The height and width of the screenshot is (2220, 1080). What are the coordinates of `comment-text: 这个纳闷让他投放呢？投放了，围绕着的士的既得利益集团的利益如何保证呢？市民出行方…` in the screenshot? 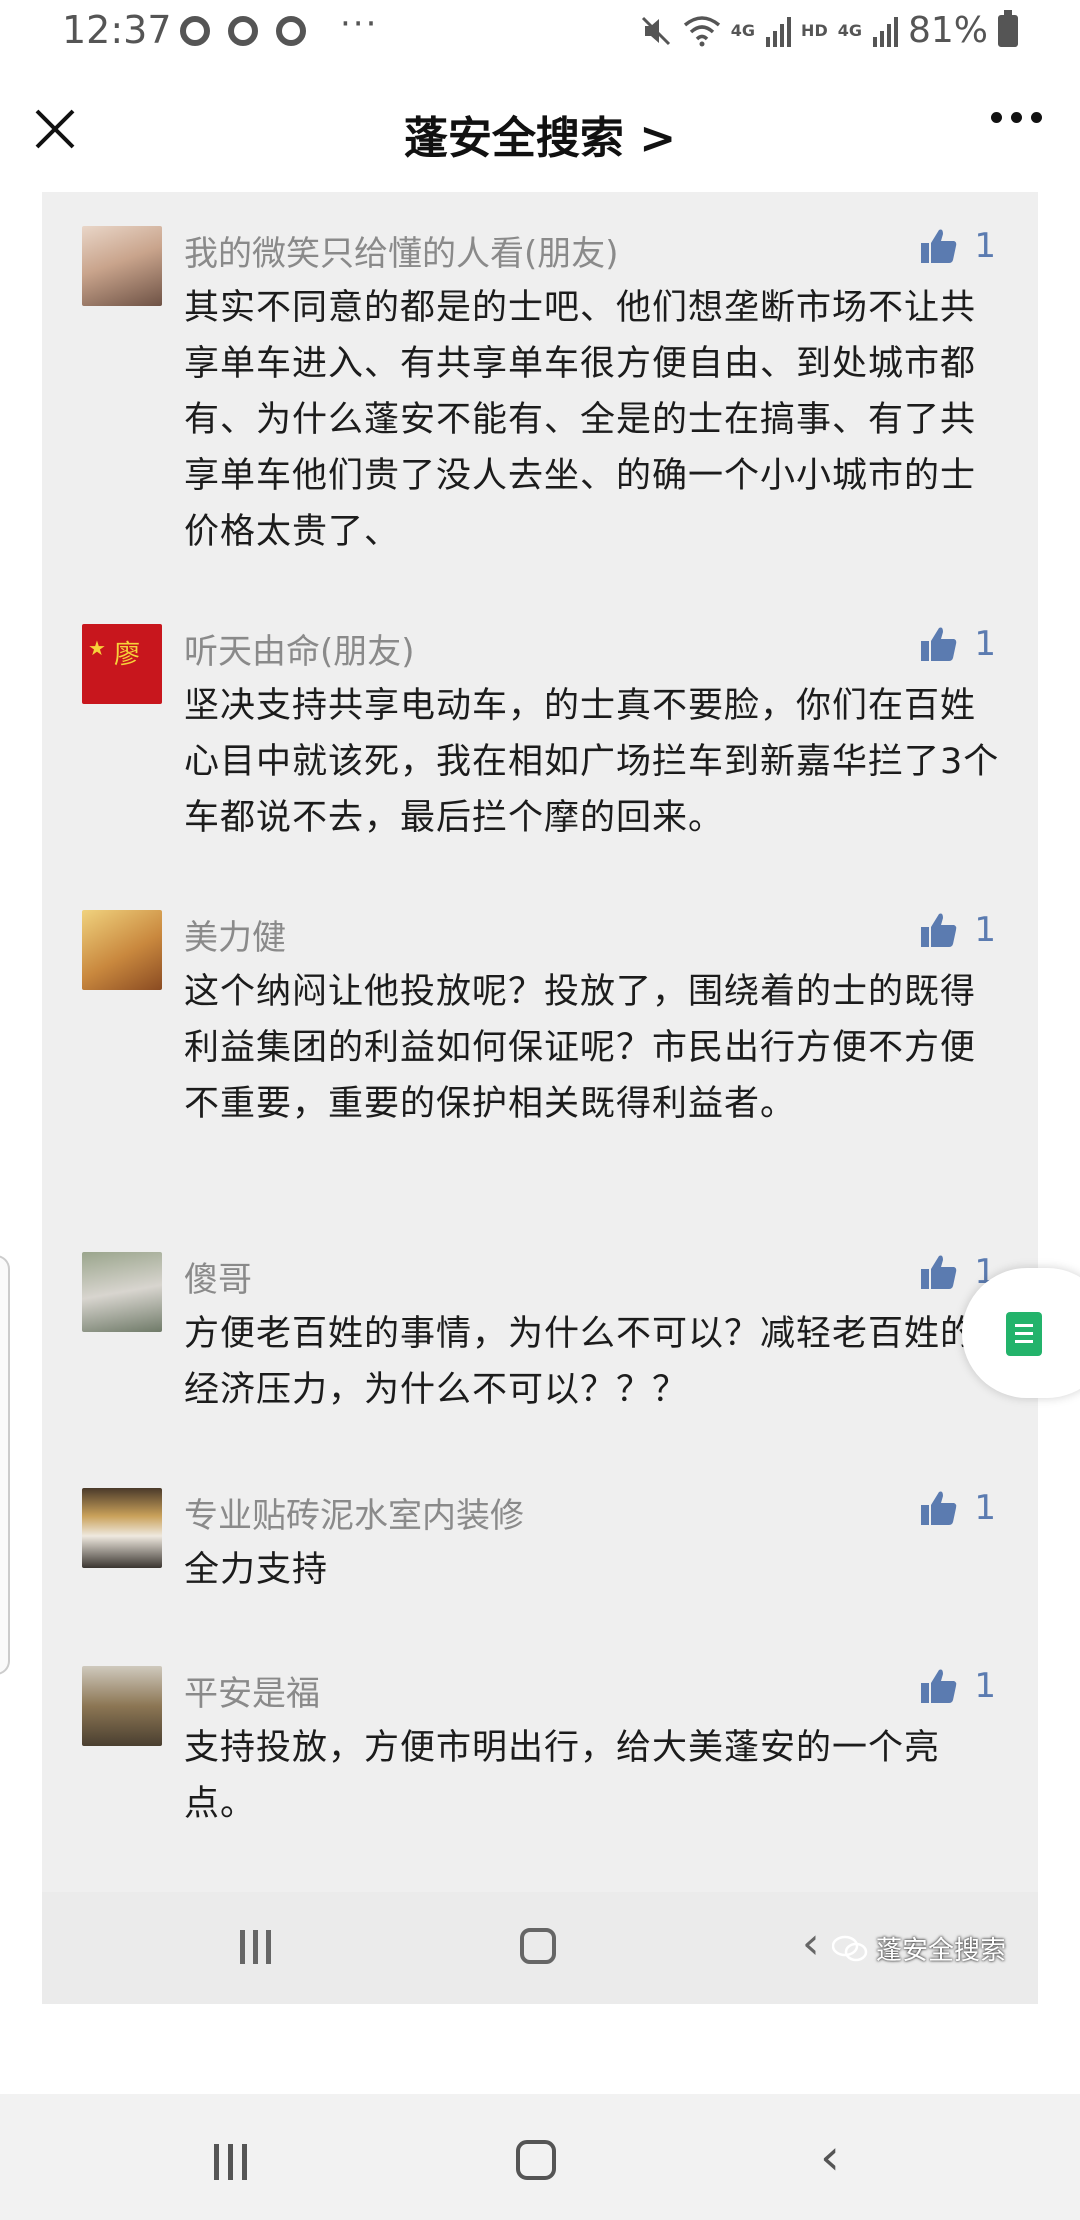 It's located at (580, 1048).